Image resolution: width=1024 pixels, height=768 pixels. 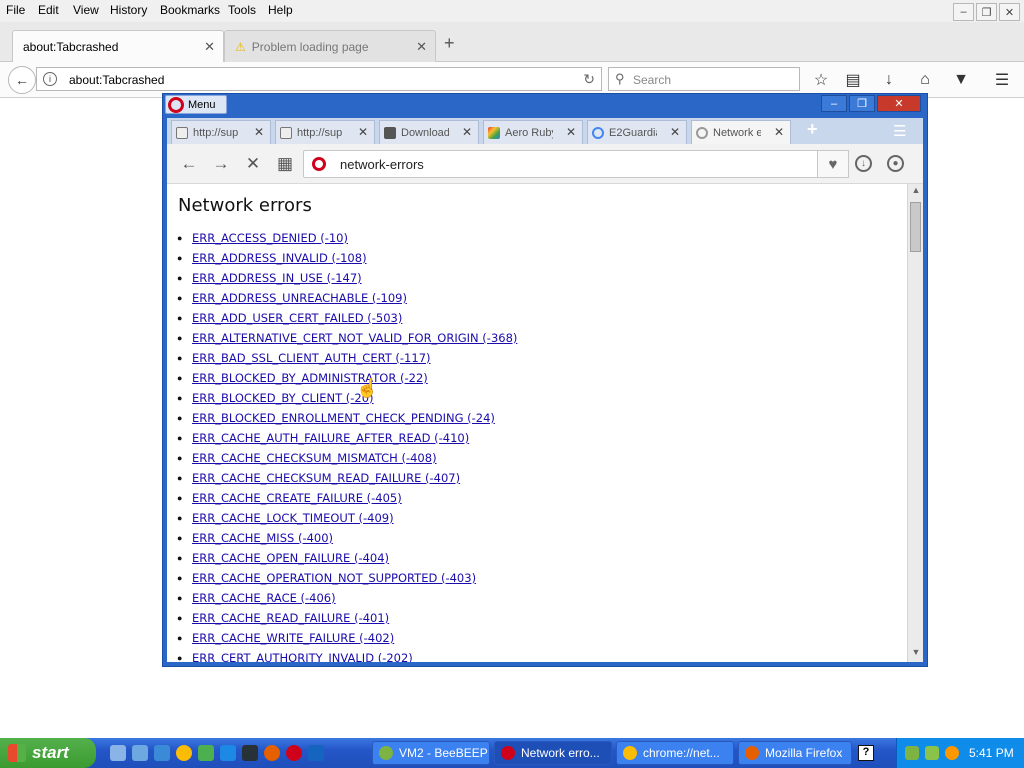 I want to click on error-link: ERR_CACHE_RACE (-406), so click(x=264, y=598).